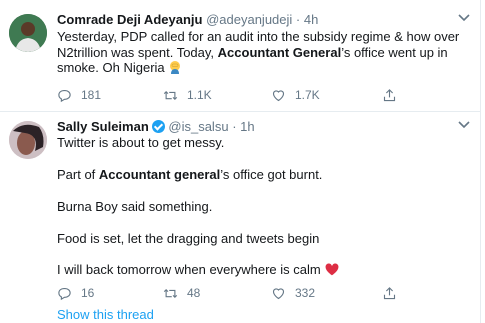 This screenshot has height=323, width=485. Describe the element at coordinates (159, 174) in the screenshot. I see `tweet-text-bold: Accountant general` at that location.